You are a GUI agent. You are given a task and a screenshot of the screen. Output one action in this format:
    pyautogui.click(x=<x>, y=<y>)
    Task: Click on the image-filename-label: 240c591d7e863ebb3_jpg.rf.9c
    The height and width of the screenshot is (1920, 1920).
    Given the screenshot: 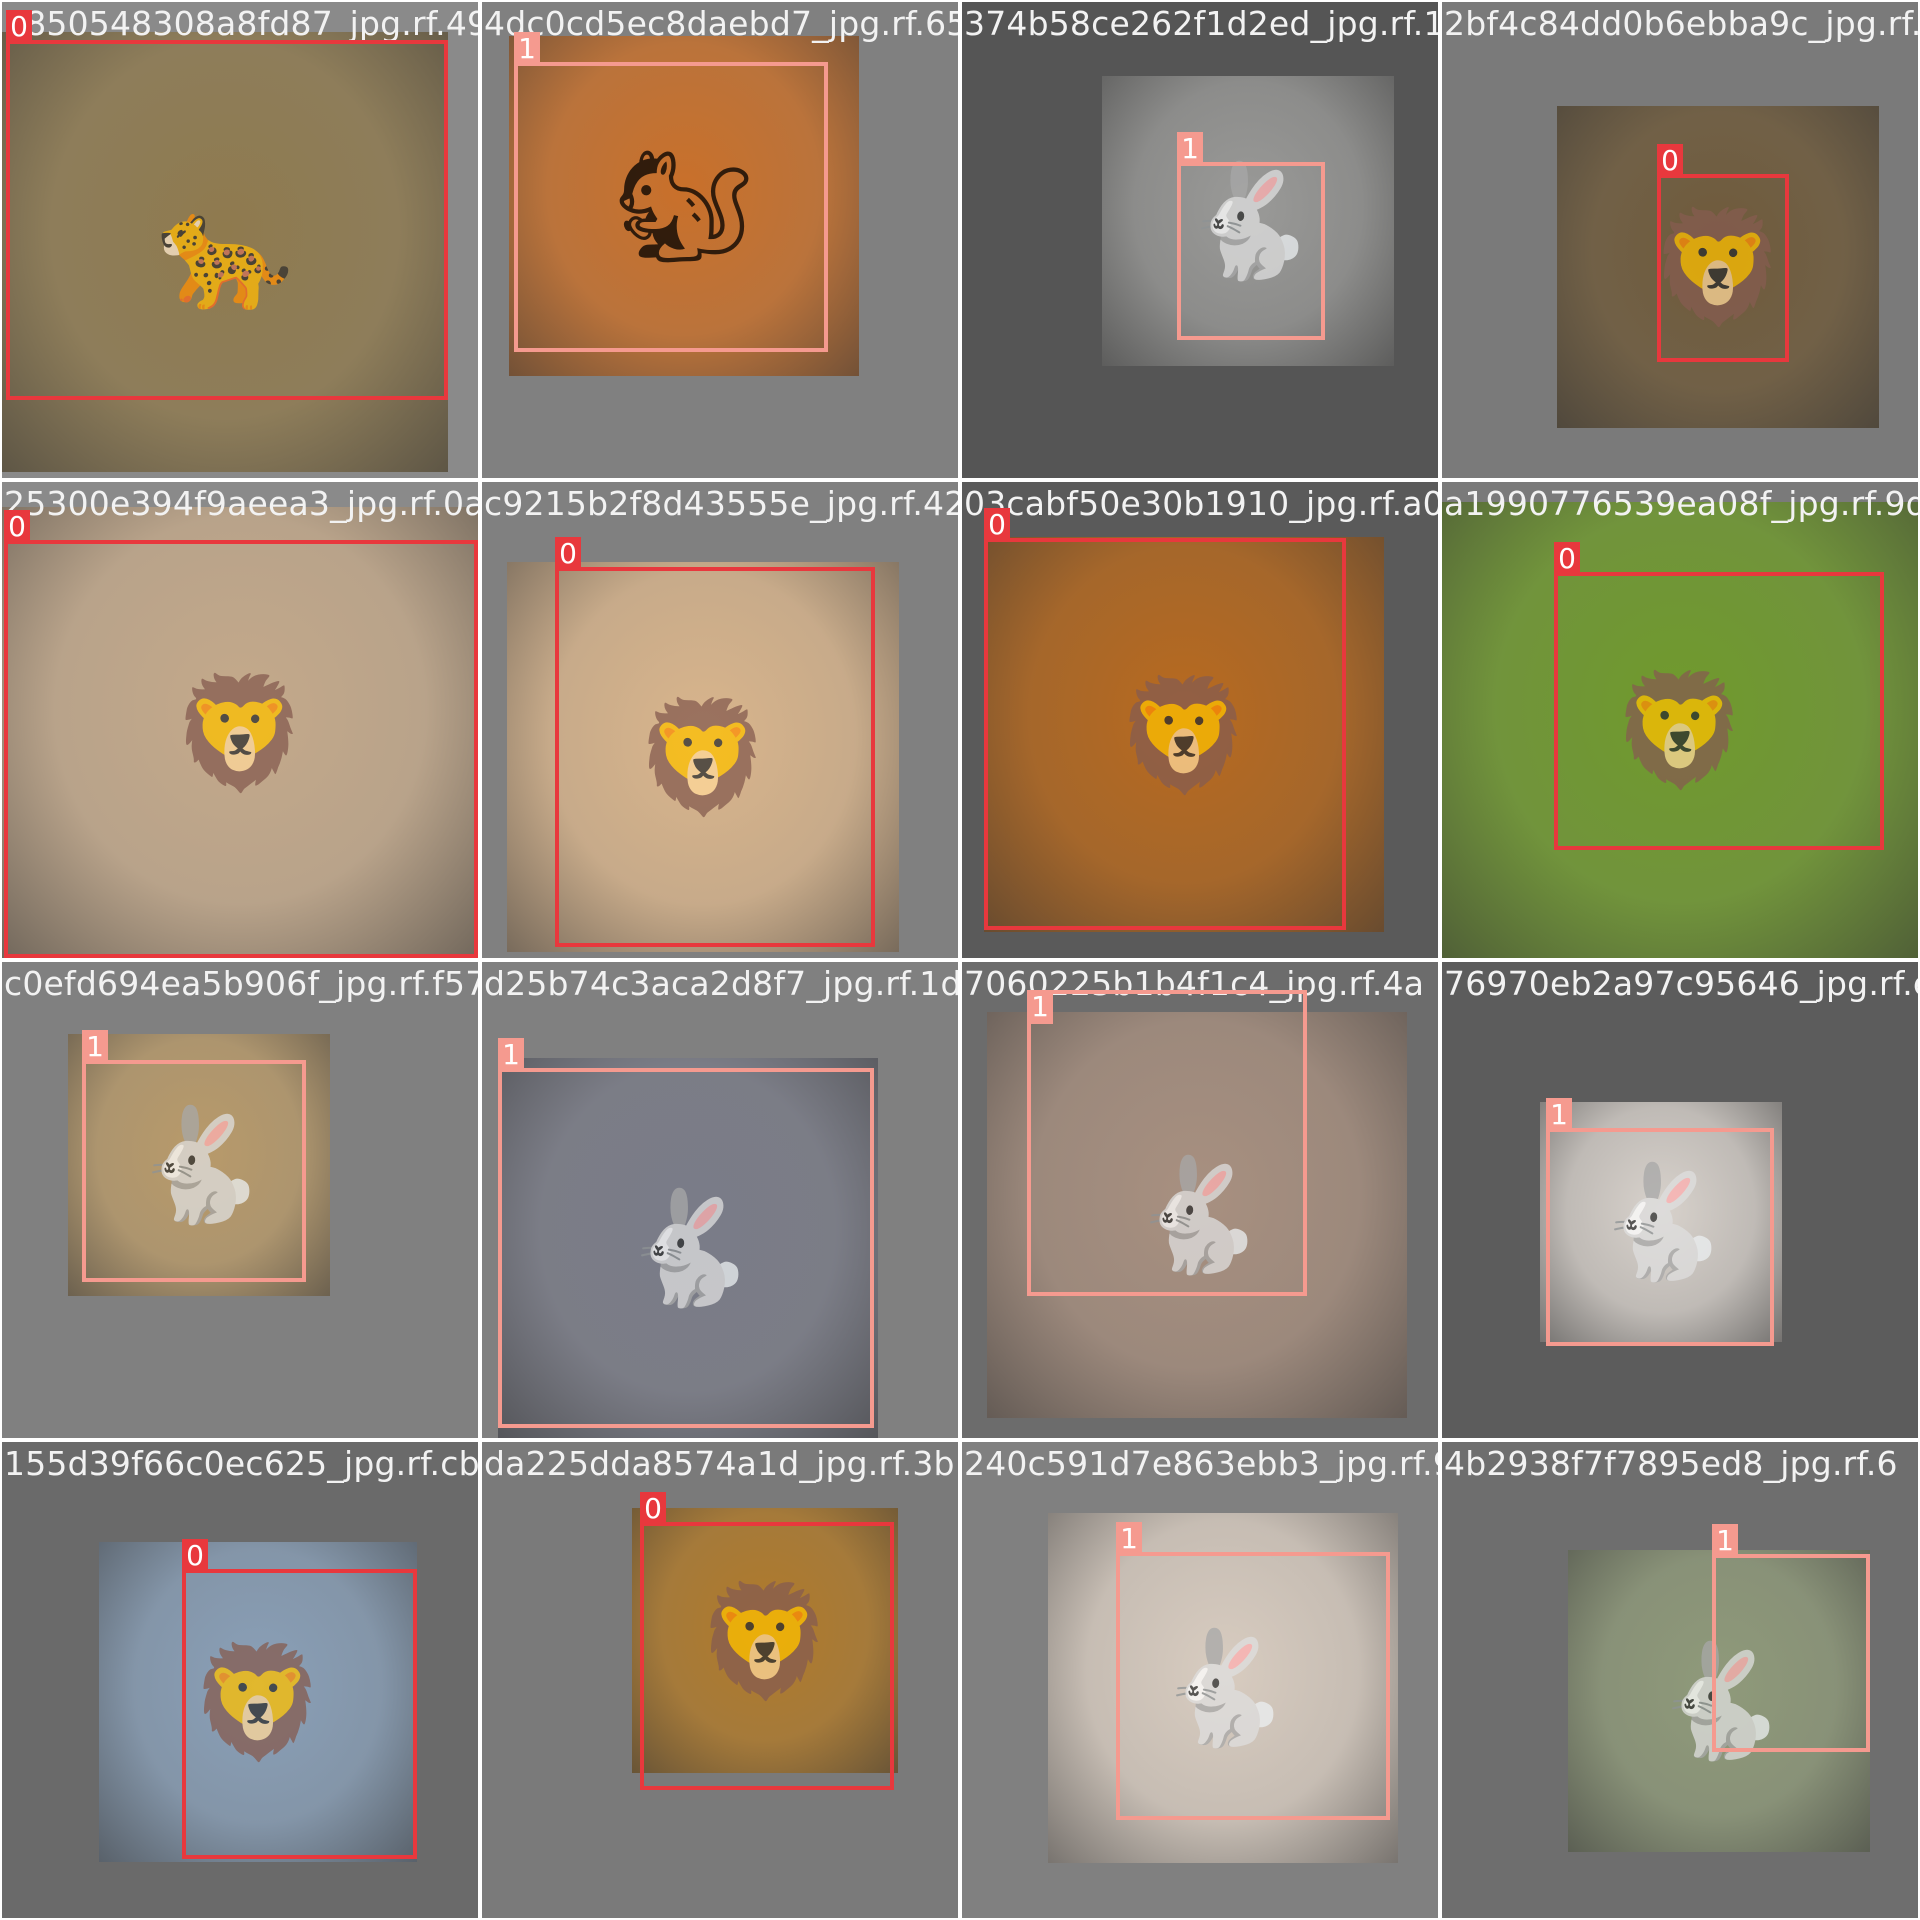 What is the action you would take?
    pyautogui.click(x=1201, y=1463)
    